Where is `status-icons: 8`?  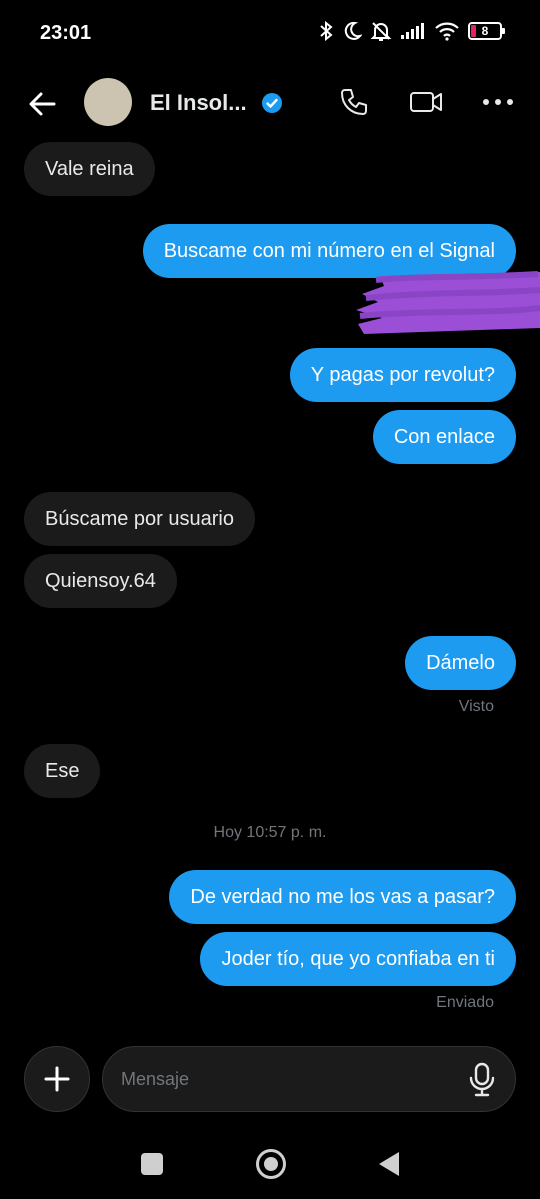
status-icons: 8 is located at coordinates (411, 31).